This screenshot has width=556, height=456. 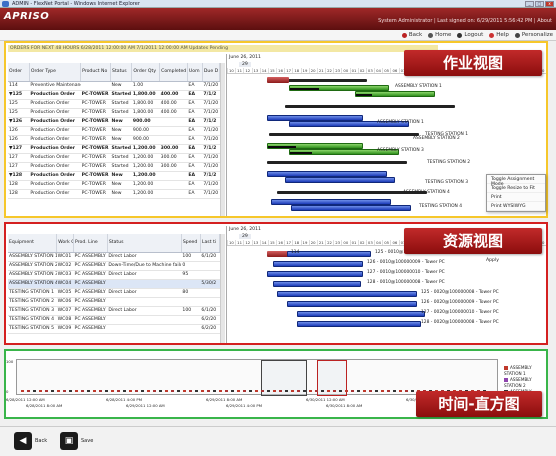 What do you see at coordinates (244, 405) in the screenshot?
I see `time-tick: 6/29/2011 4:00 PM` at bounding box center [244, 405].